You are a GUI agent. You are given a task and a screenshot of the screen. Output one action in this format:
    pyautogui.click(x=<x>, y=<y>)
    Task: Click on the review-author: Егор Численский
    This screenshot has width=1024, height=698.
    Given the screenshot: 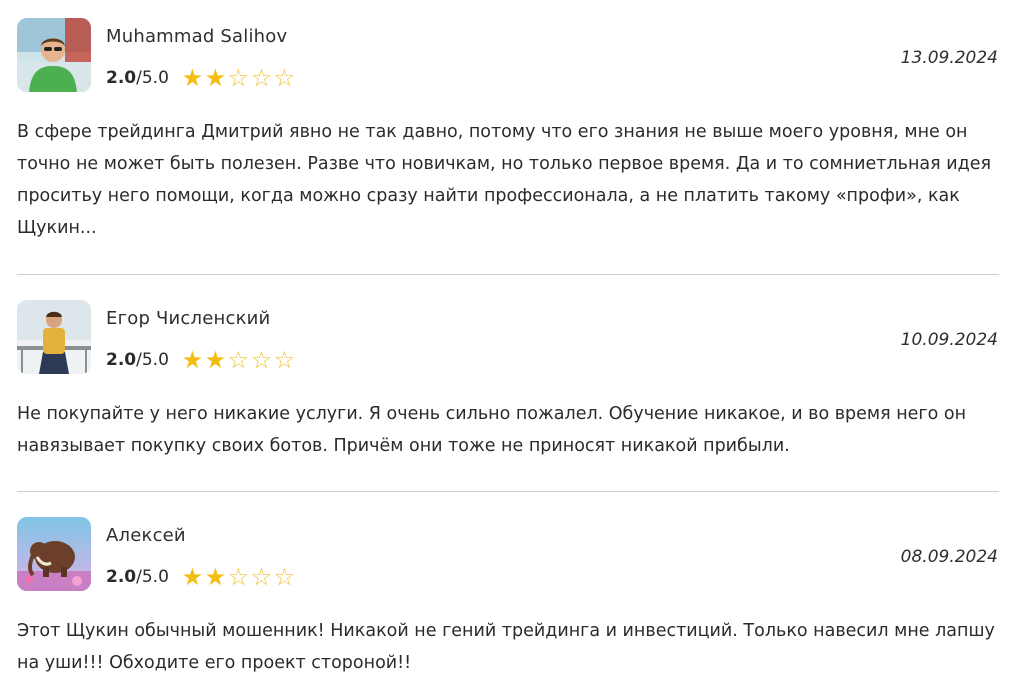 What is the action you would take?
    pyautogui.click(x=188, y=318)
    